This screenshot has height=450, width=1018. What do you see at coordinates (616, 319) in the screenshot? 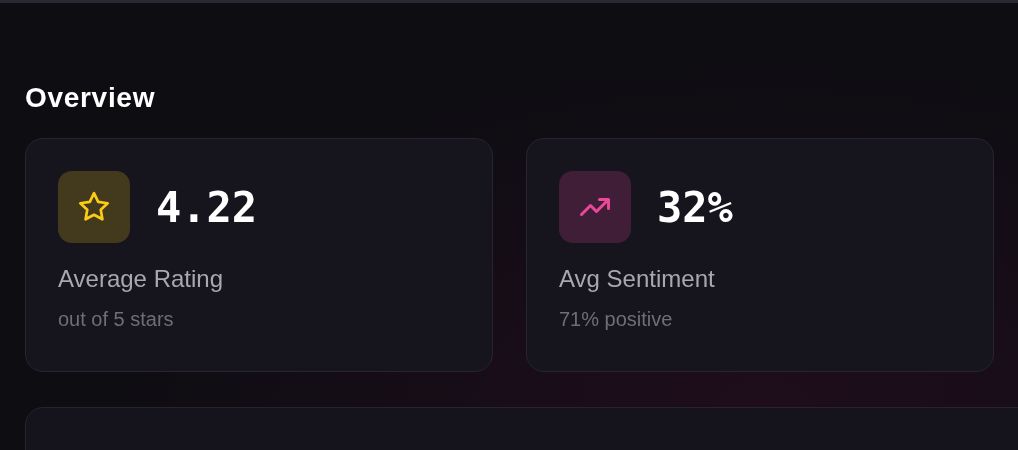
I see `stat-note: 71% positive` at bounding box center [616, 319].